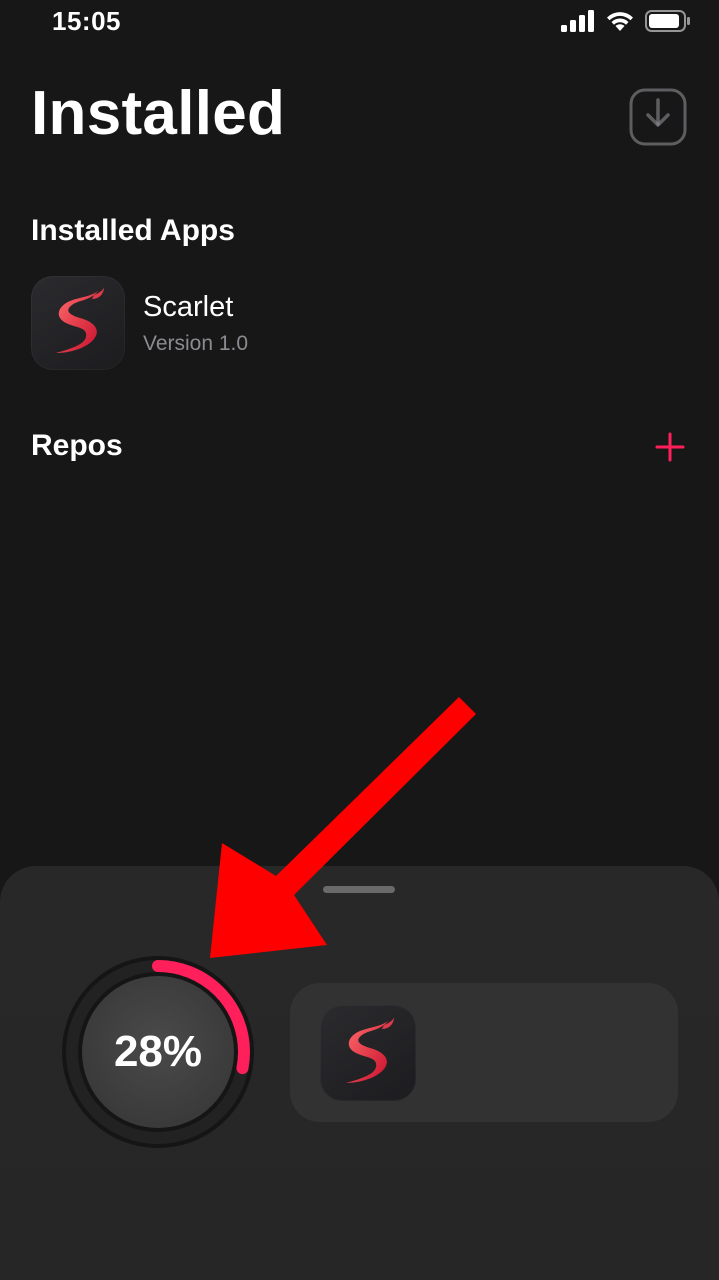 This screenshot has width=719, height=1280. I want to click on progress-percentage: 28%, so click(158, 1051).